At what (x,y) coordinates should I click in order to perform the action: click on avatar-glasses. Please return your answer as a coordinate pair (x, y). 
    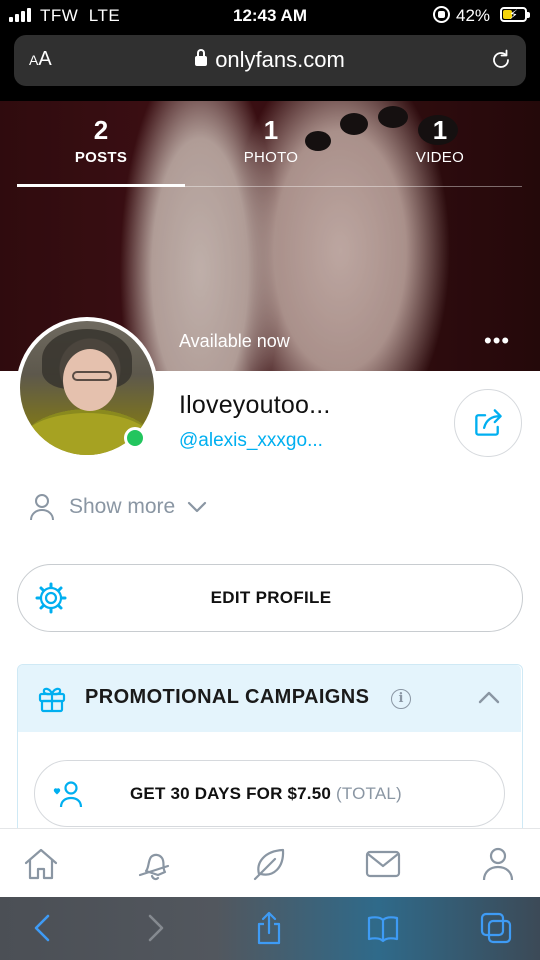
    Looking at the image, I should click on (92, 376).